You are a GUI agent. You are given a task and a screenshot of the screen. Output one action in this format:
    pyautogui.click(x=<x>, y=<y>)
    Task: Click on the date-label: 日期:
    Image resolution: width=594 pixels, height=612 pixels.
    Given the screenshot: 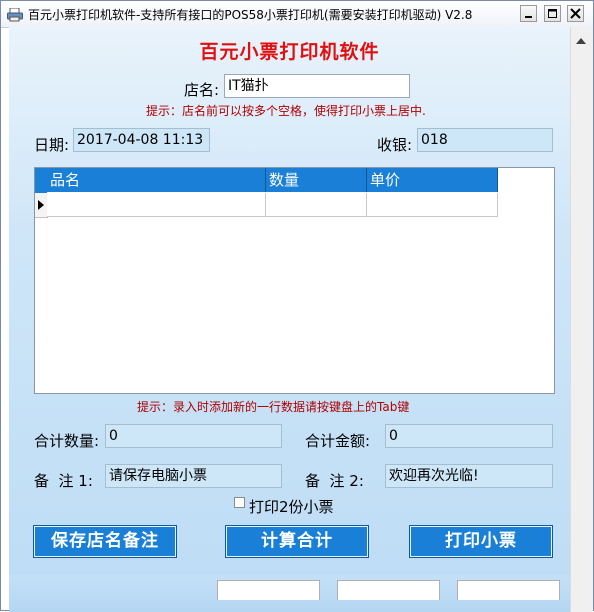 What is the action you would take?
    pyautogui.click(x=52, y=145)
    